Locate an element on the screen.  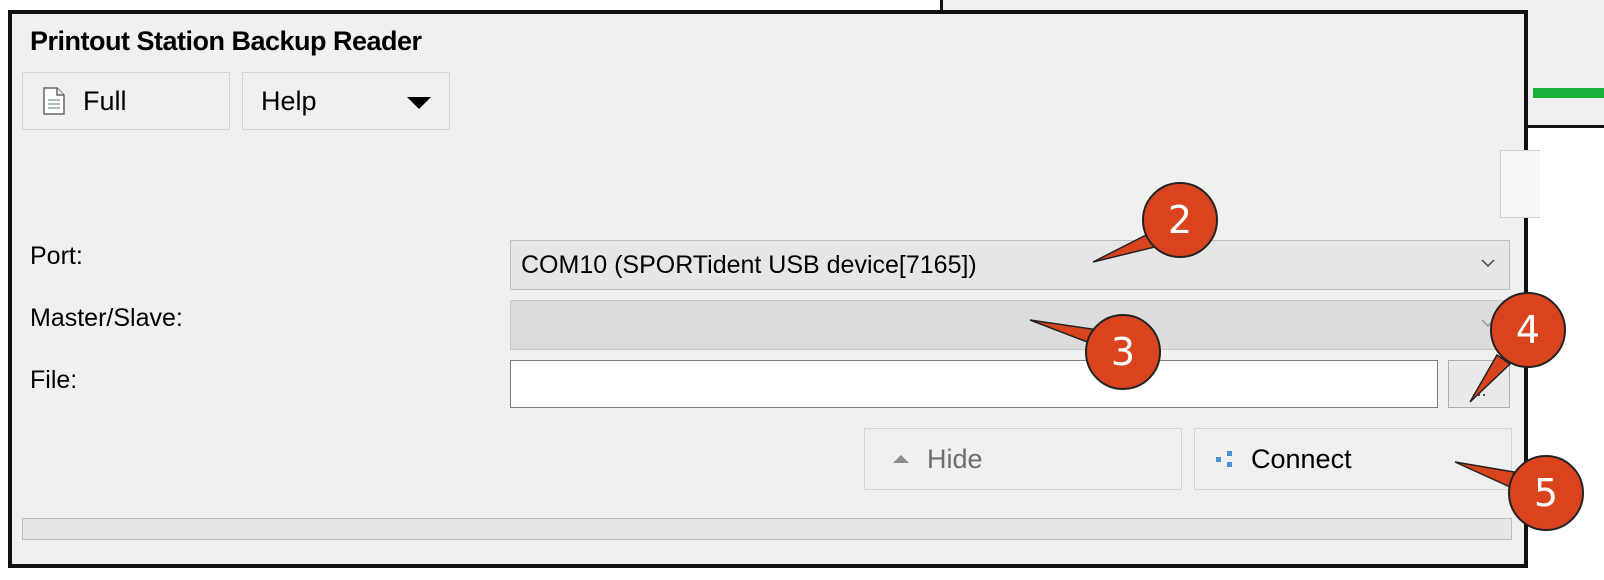
document-icon is located at coordinates (54, 101).